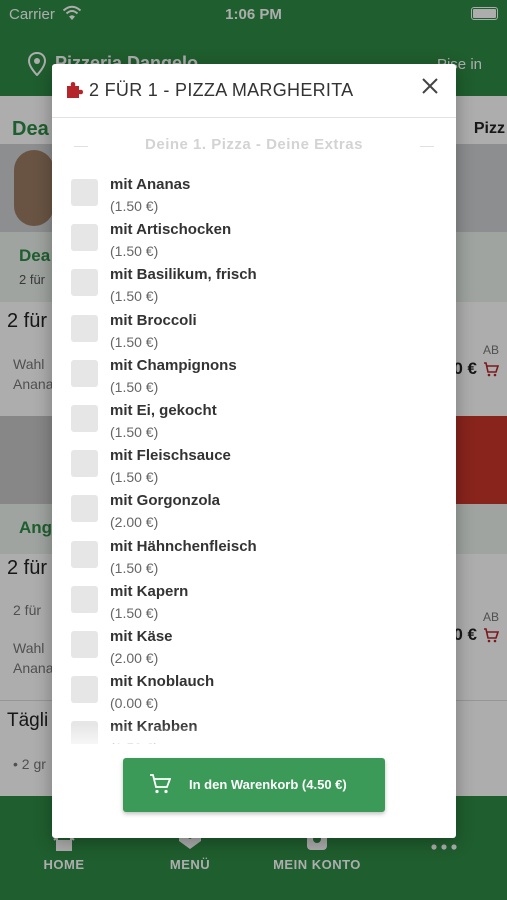  Describe the element at coordinates (183, 275) in the screenshot. I see `extra-name: mit Basilikum, frisch` at that location.